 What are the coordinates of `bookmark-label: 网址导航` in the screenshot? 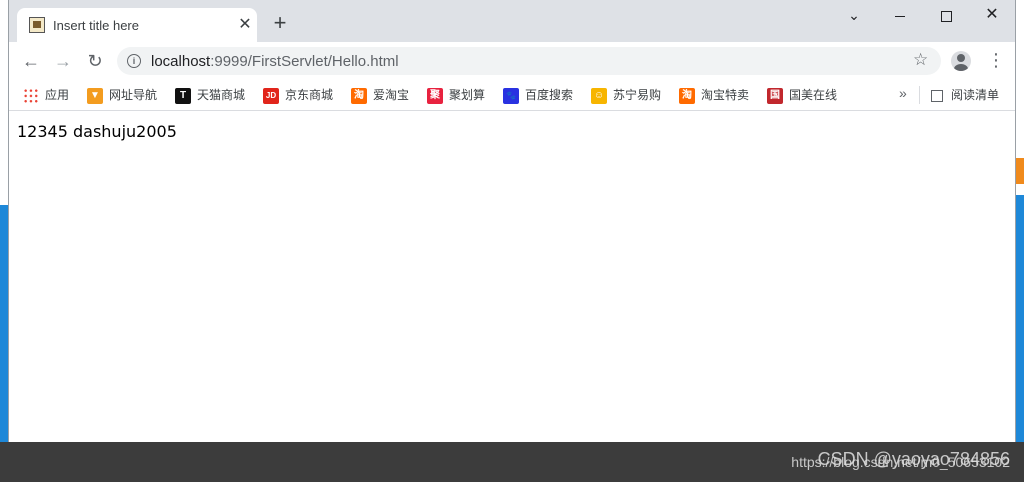 It's located at (133, 95).